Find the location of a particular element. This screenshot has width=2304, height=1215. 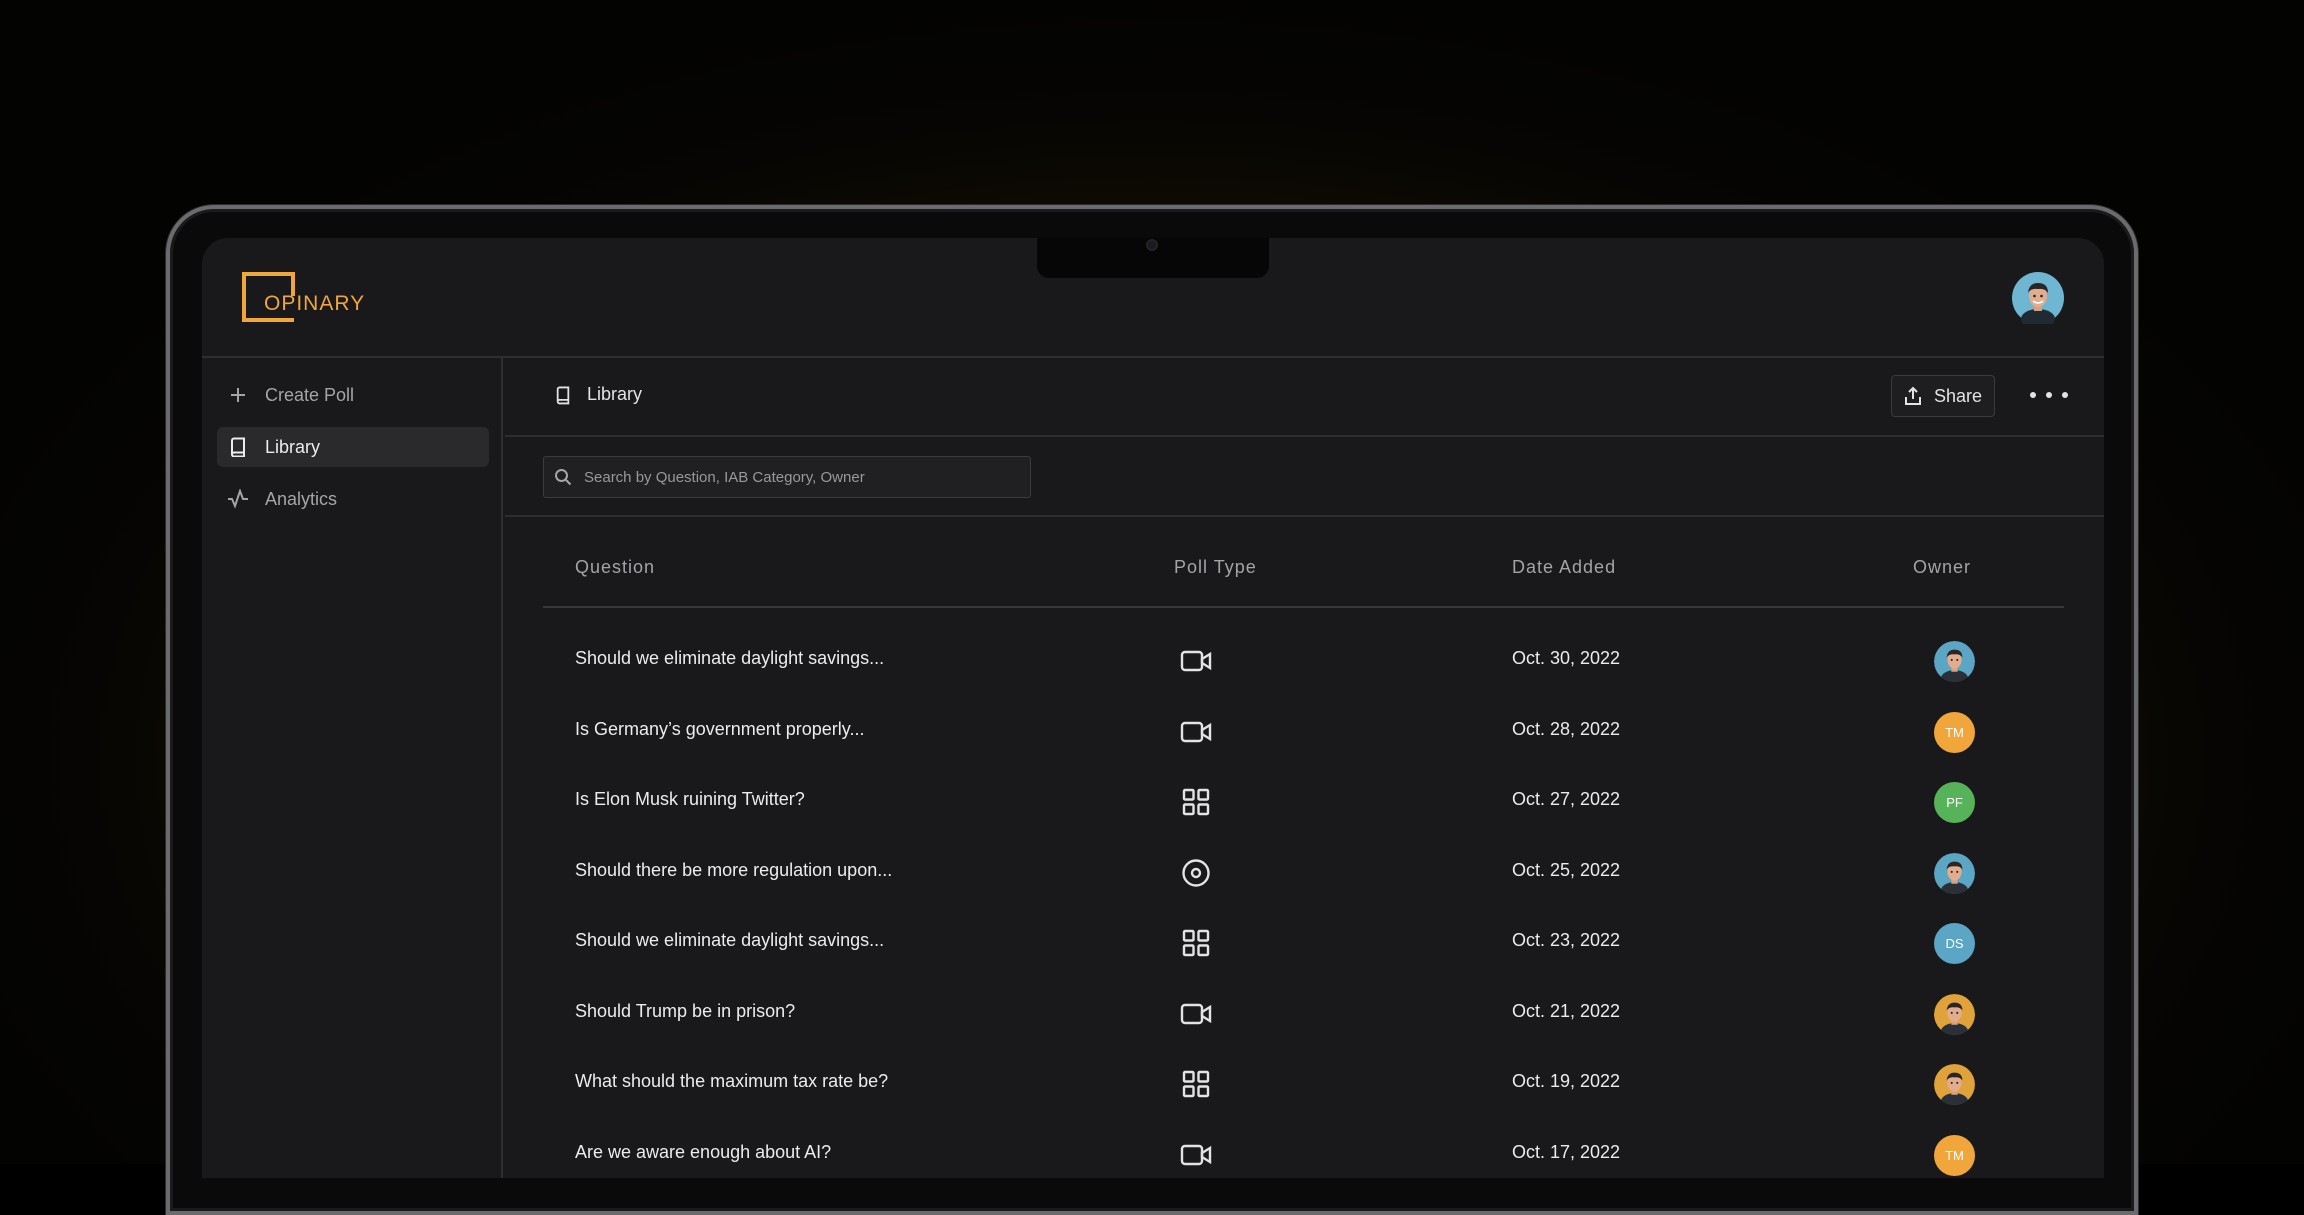

sidebar-item-create-poll: Create Poll is located at coordinates (353, 395).